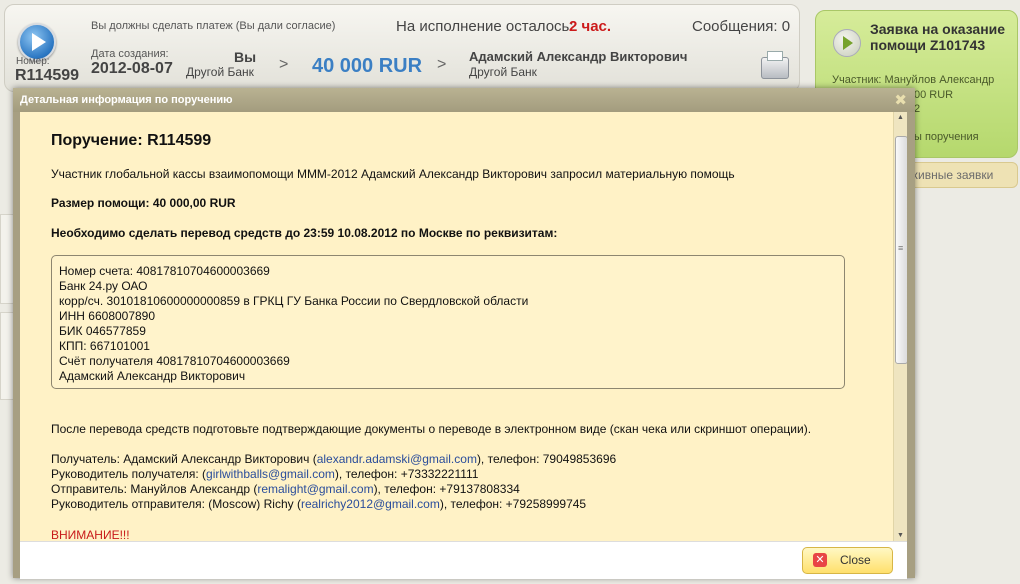 This screenshot has height=584, width=1020. What do you see at coordinates (397, 459) in the screenshot?
I see `recipient-email-link: alexandr.adamski@gmail.com` at bounding box center [397, 459].